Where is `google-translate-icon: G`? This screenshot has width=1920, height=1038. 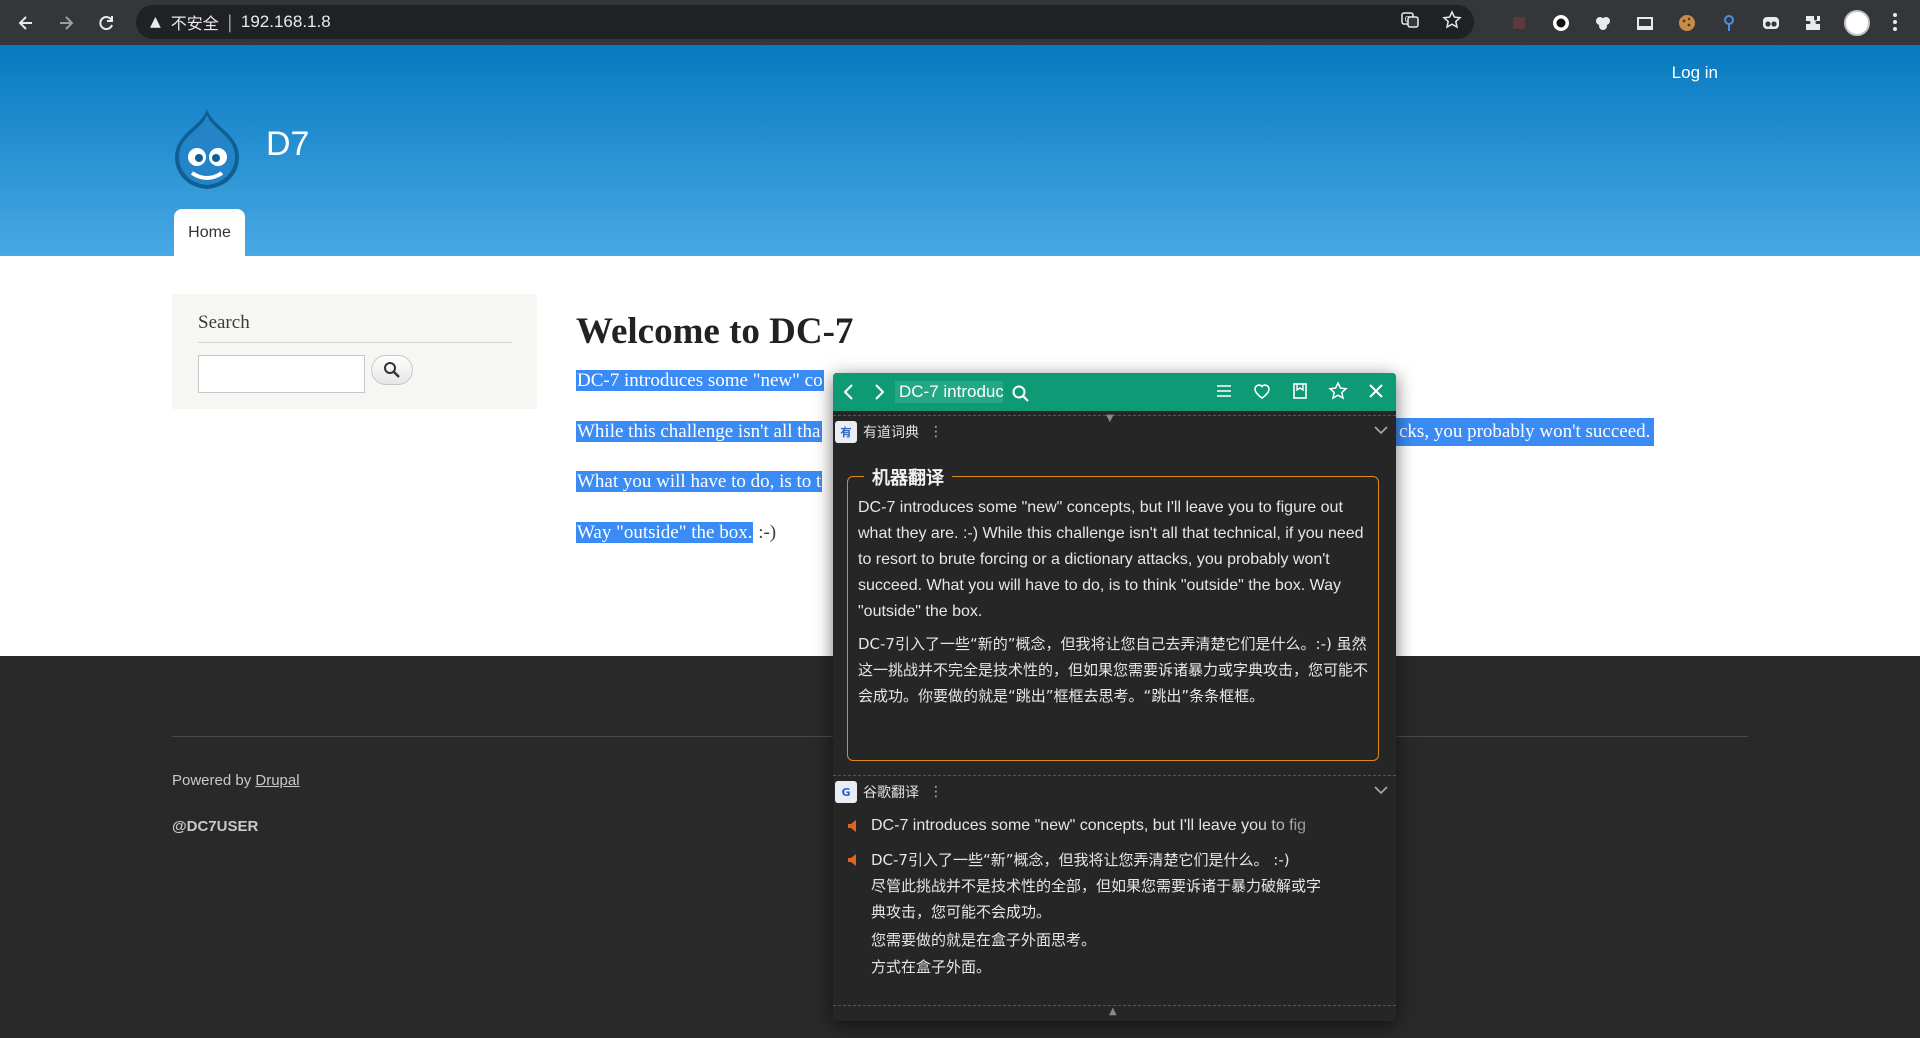
google-translate-icon: G is located at coordinates (846, 792).